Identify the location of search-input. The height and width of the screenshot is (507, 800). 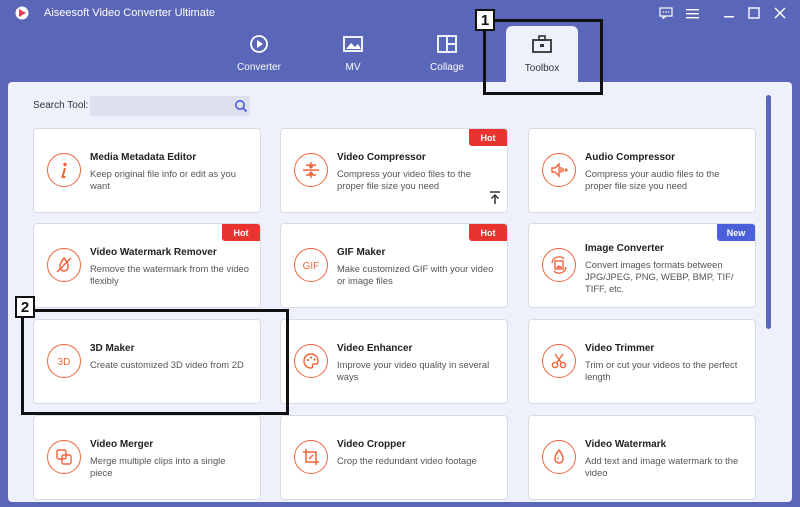
(170, 106).